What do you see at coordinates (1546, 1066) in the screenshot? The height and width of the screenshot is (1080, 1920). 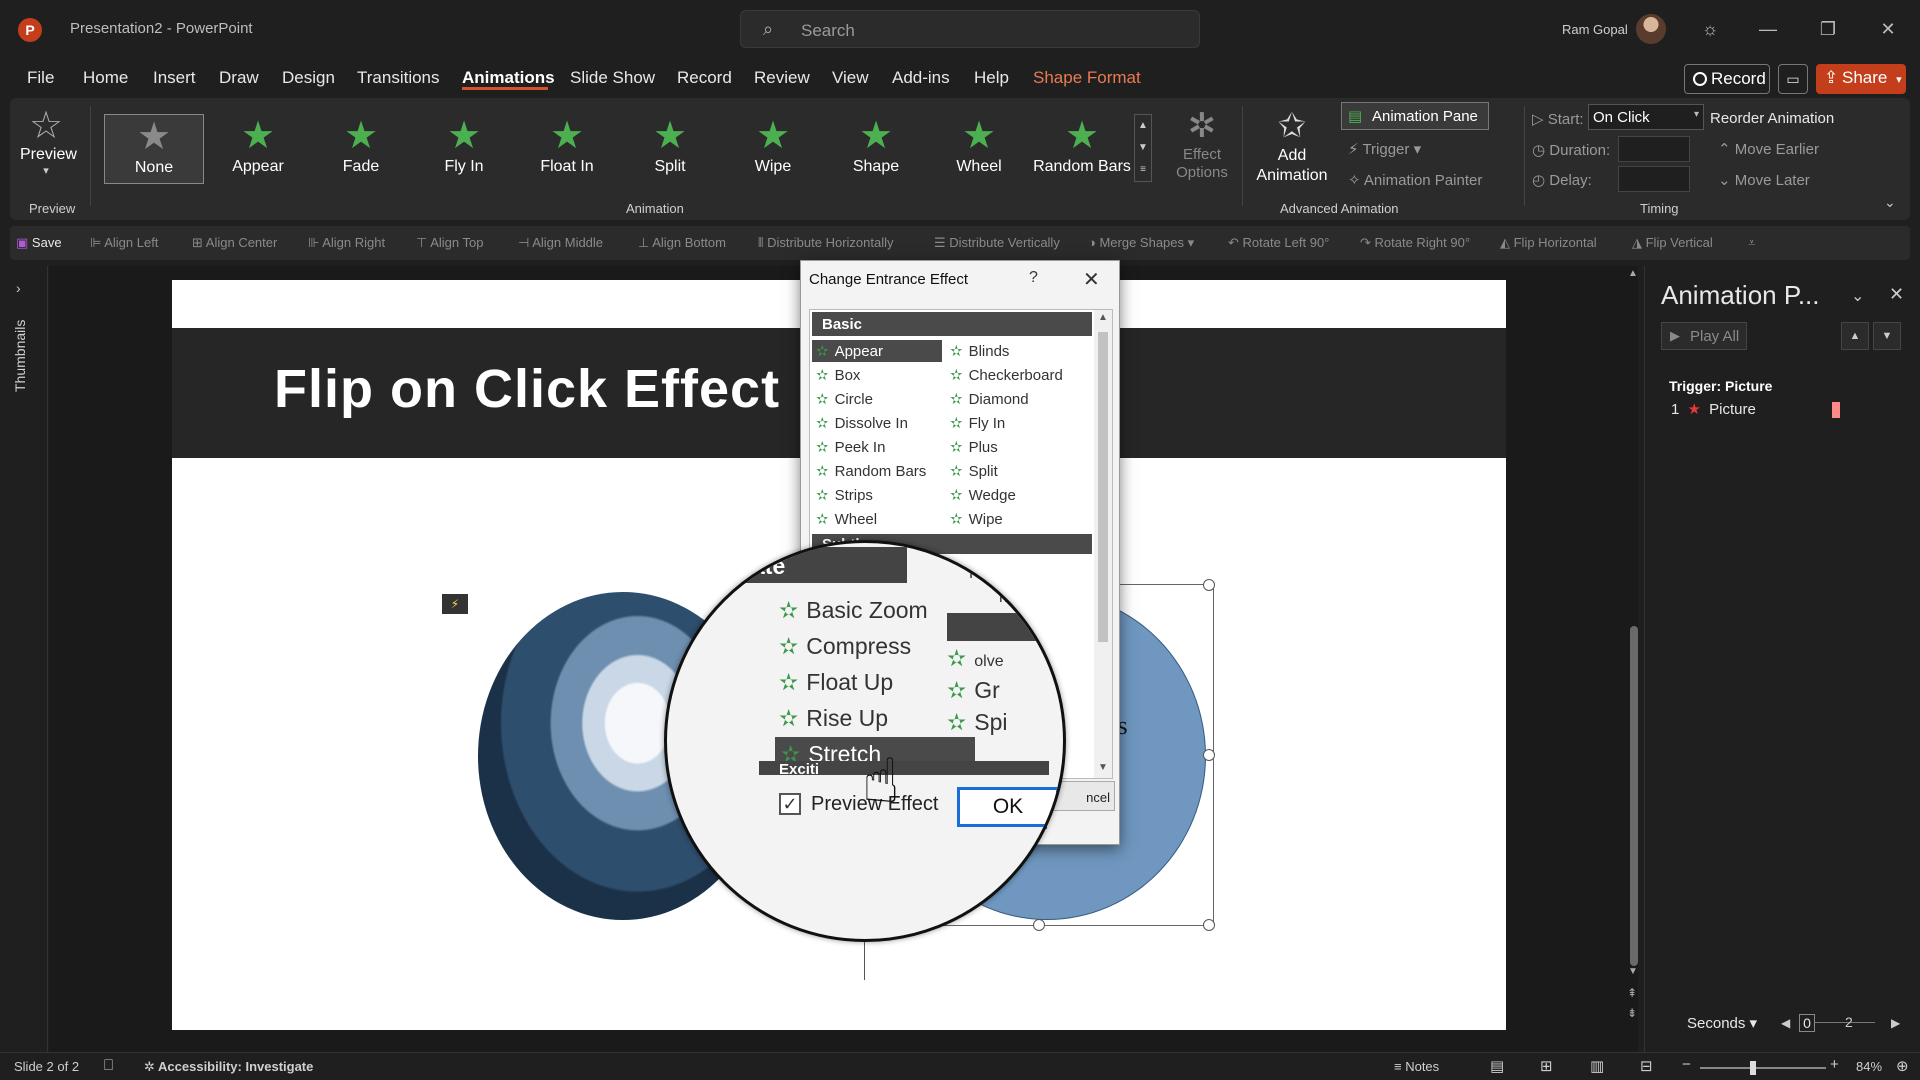 I see `slide-sorter-icon: ⊞` at bounding box center [1546, 1066].